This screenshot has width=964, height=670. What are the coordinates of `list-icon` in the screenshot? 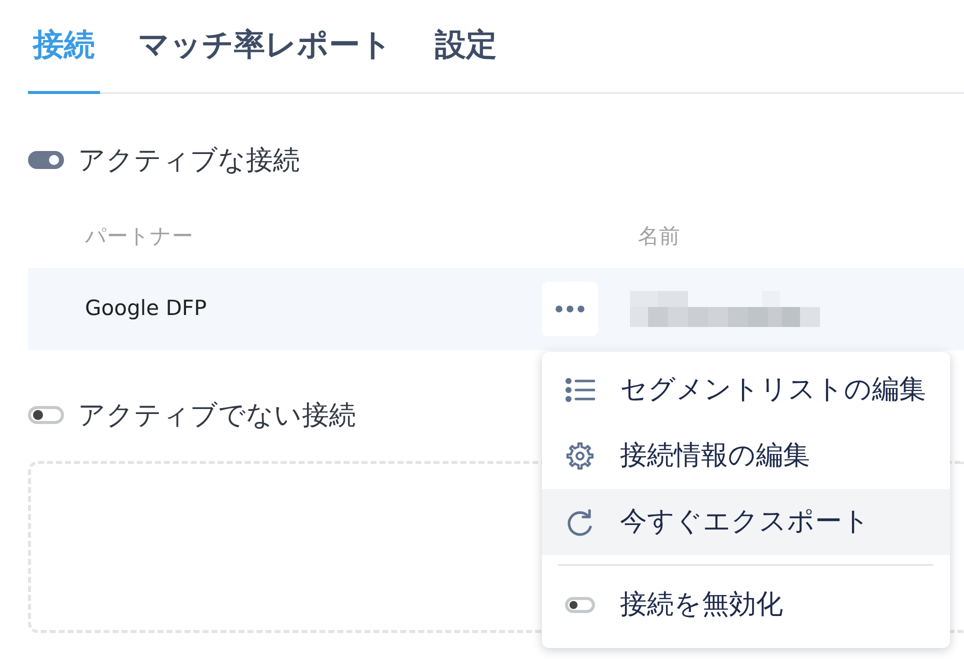 It's located at (580, 390).